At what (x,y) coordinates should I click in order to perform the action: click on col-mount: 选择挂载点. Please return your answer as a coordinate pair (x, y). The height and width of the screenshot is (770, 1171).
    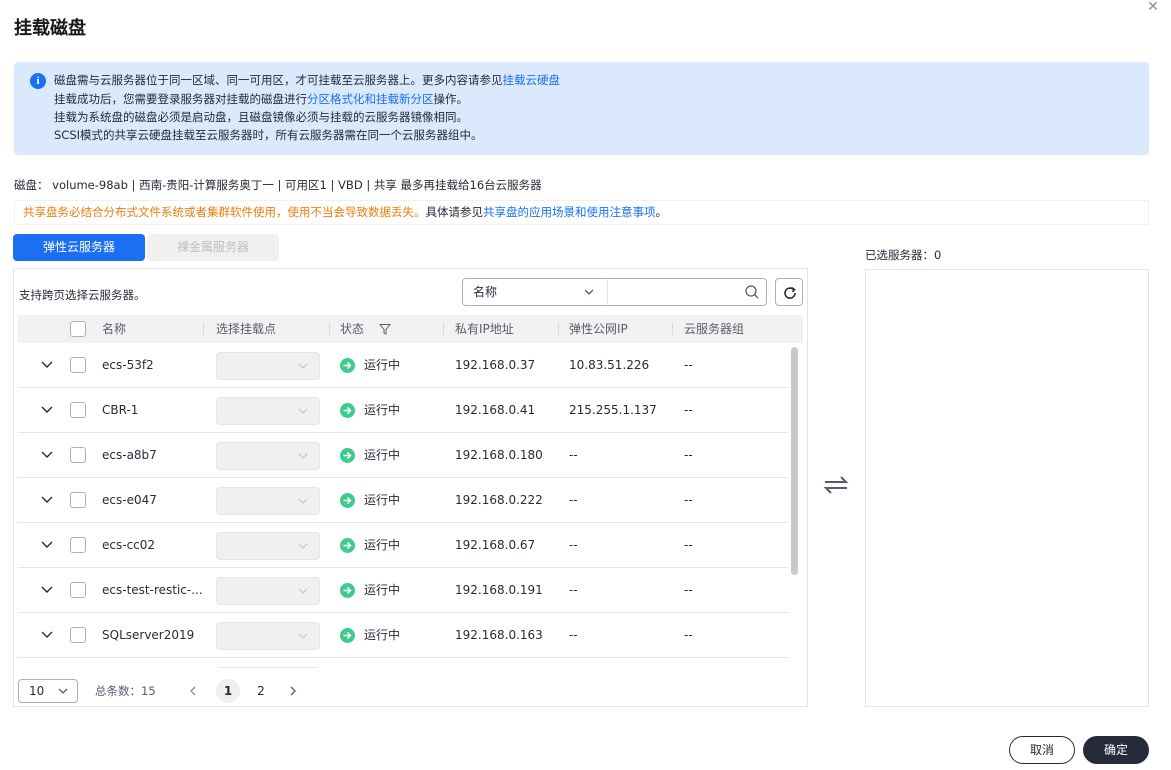
    Looking at the image, I should click on (246, 329).